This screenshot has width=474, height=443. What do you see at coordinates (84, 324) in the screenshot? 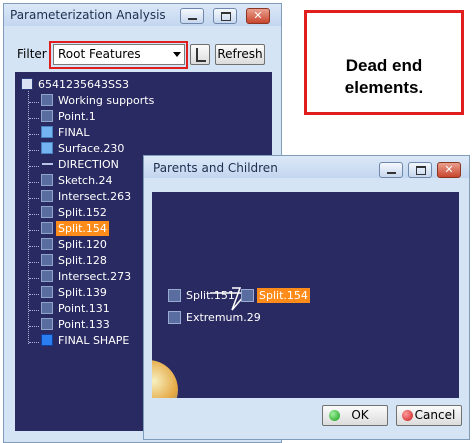
I see `tree-item-label: Point.133` at bounding box center [84, 324].